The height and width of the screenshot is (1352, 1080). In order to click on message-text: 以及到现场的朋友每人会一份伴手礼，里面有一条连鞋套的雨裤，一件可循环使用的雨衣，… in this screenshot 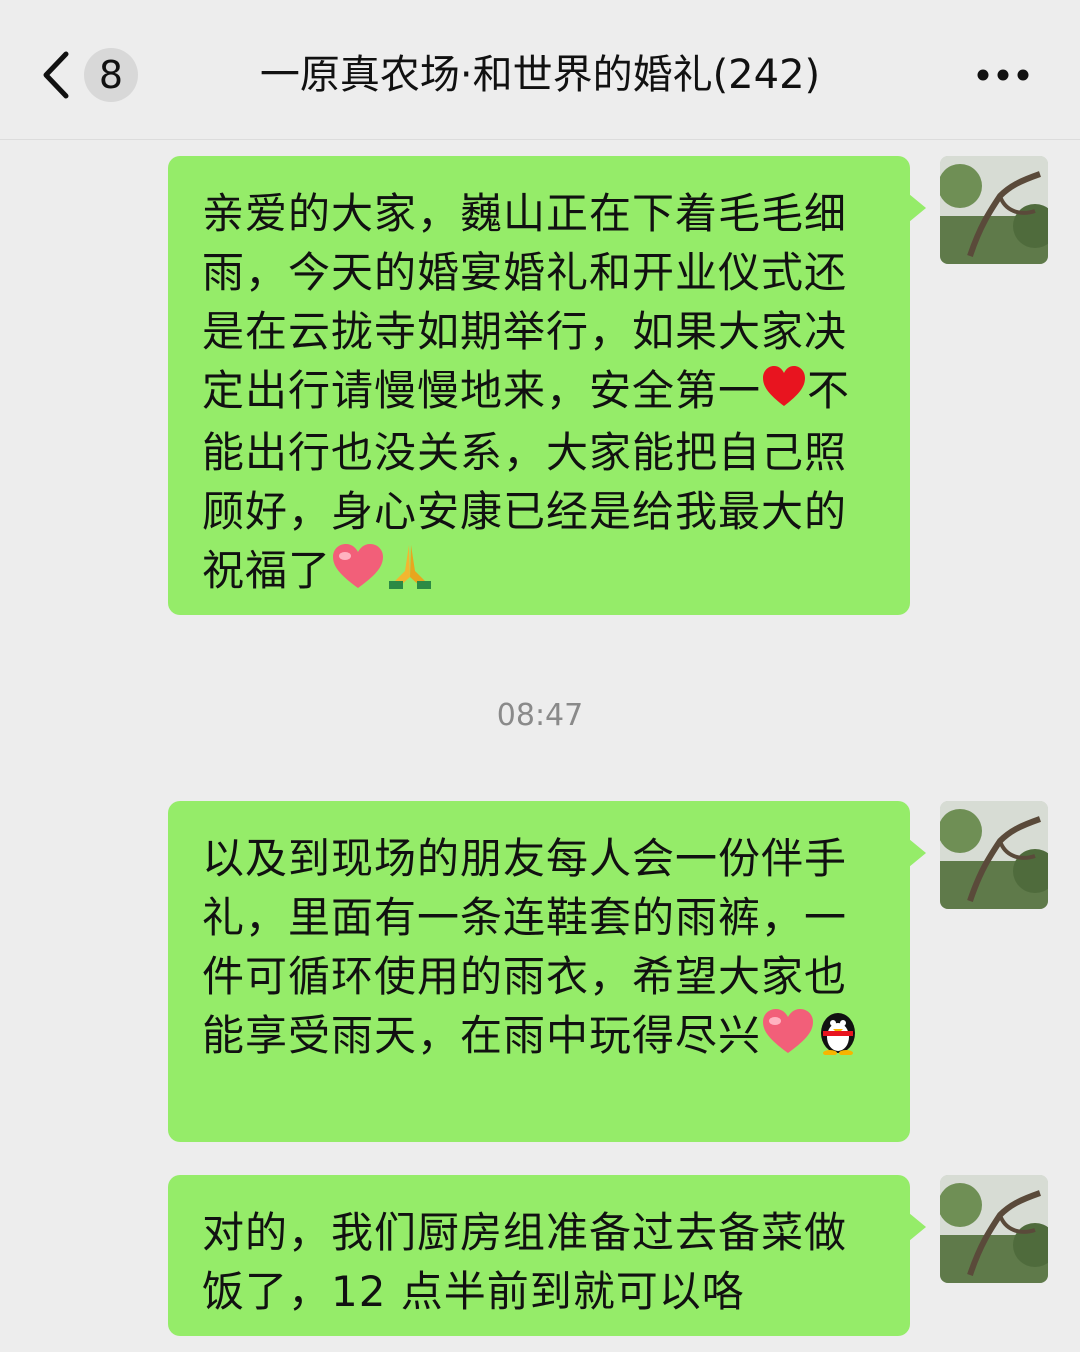, I will do `click(525, 947)`.